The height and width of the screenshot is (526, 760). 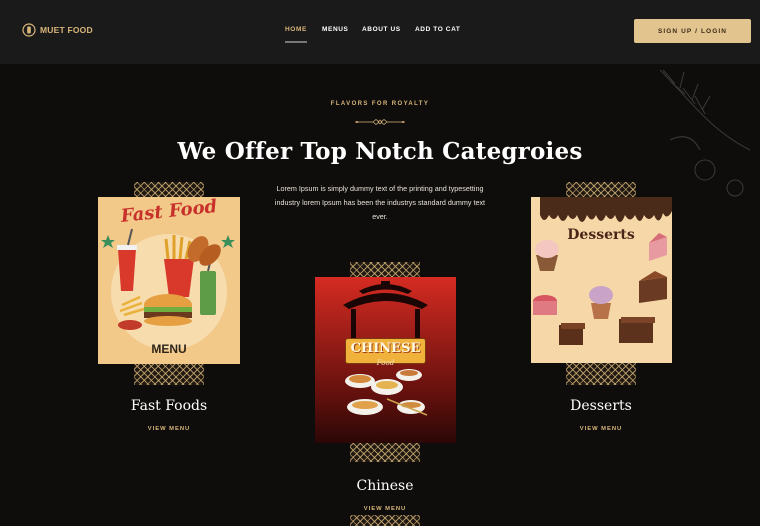 I want to click on nav-home: HOME, so click(x=296, y=29).